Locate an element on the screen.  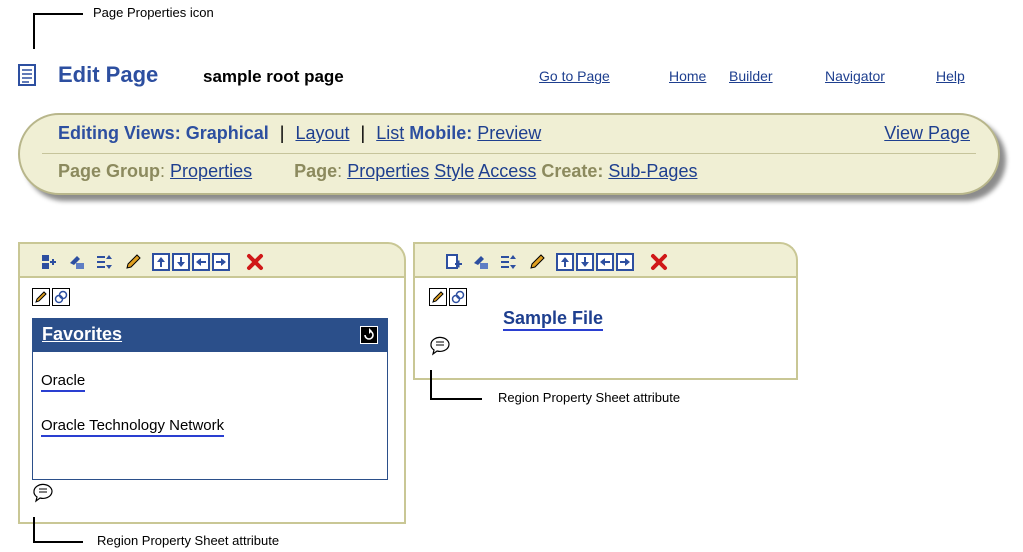
tab-mobile-preview: Preview is located at coordinates (509, 133).